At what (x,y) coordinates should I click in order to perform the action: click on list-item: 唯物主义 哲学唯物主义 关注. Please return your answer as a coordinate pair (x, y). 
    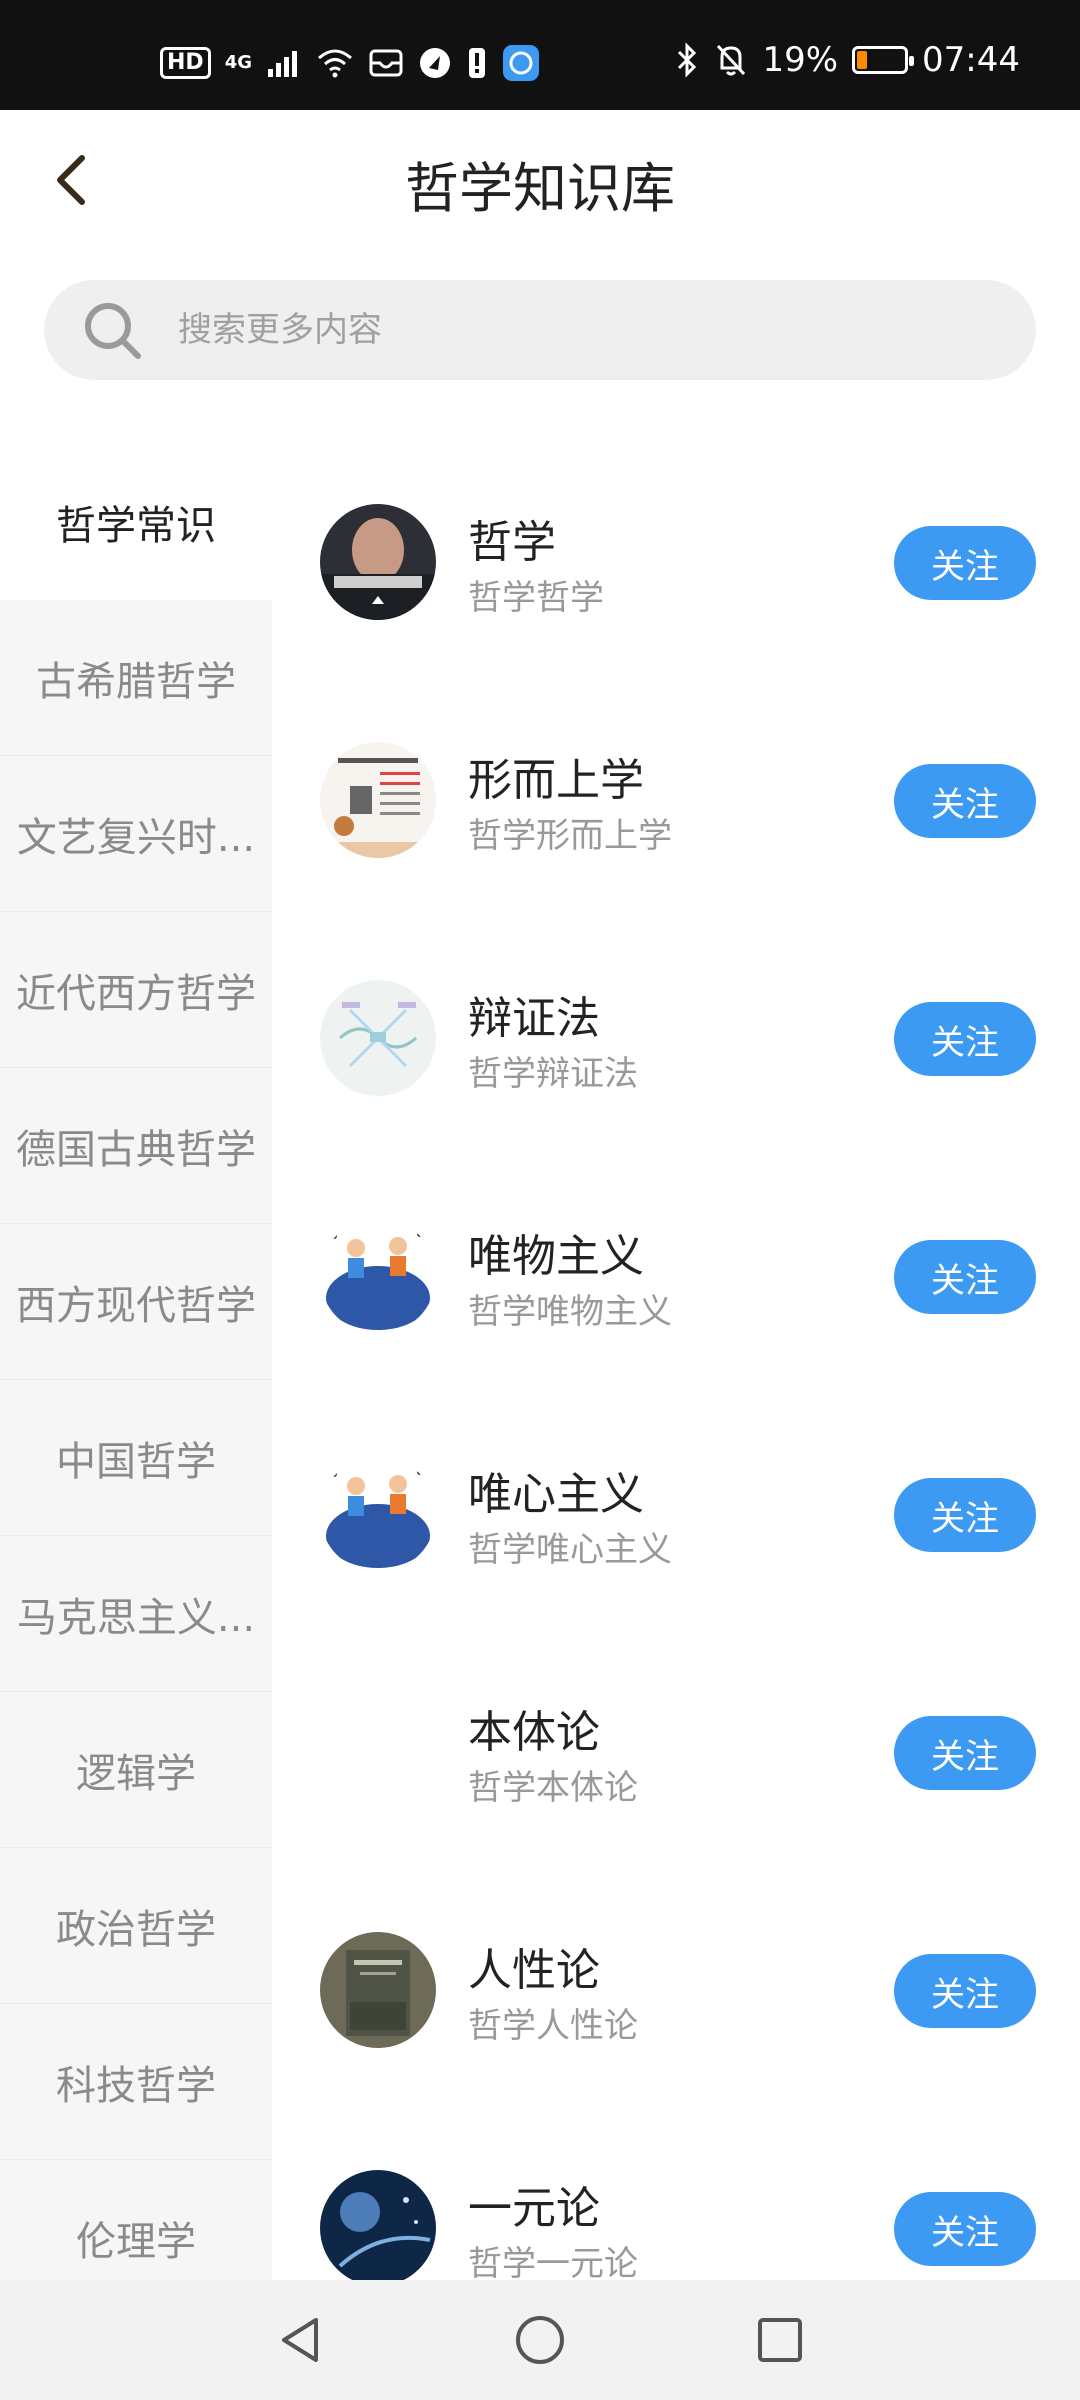
    Looking at the image, I should click on (676, 1277).